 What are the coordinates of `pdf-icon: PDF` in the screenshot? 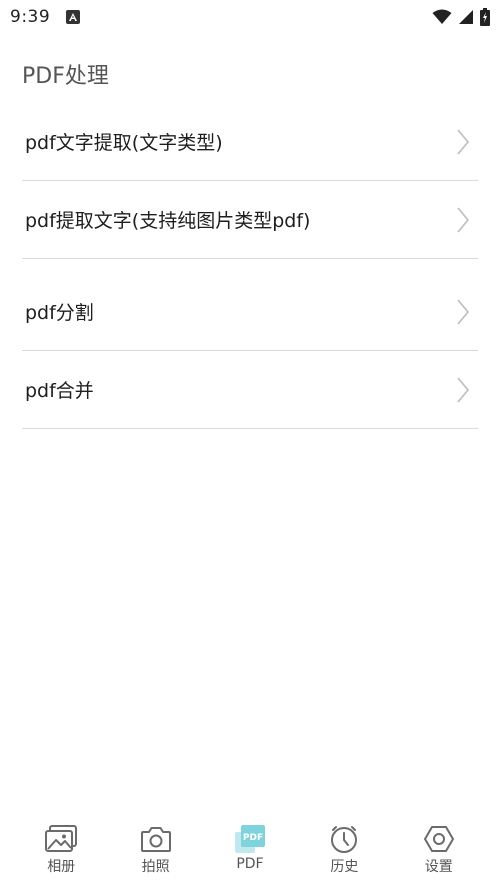 It's located at (249, 839).